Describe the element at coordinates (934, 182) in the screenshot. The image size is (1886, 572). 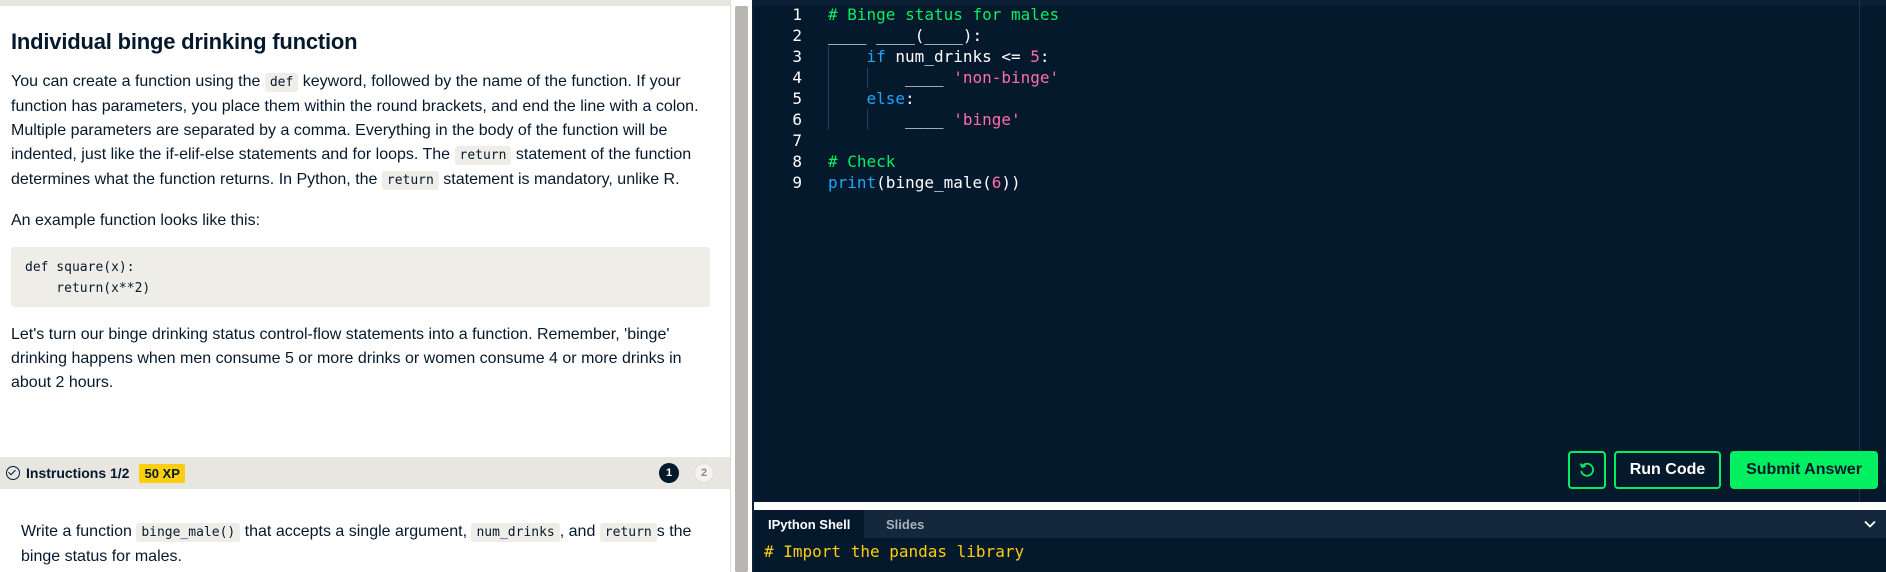
I see `code-token: (binge_male(` at that location.